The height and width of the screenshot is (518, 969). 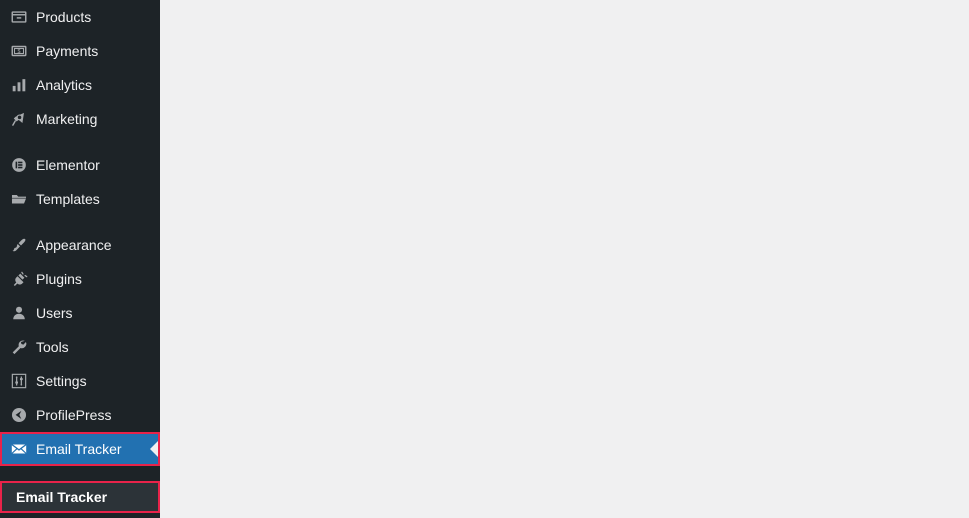 I want to click on sidebar-item-elementor: Elementor, so click(x=80, y=165).